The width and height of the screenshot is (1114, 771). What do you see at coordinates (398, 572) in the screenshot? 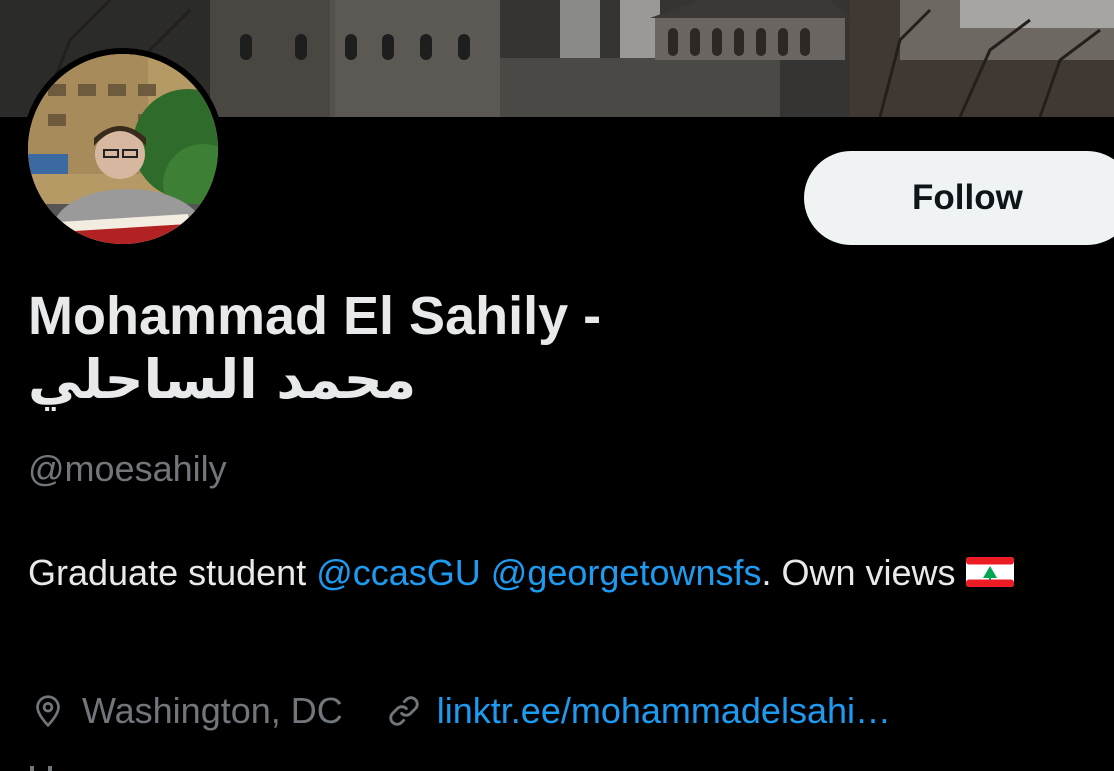
I see `bio-mention-ccasgu: @ccasGU` at bounding box center [398, 572].